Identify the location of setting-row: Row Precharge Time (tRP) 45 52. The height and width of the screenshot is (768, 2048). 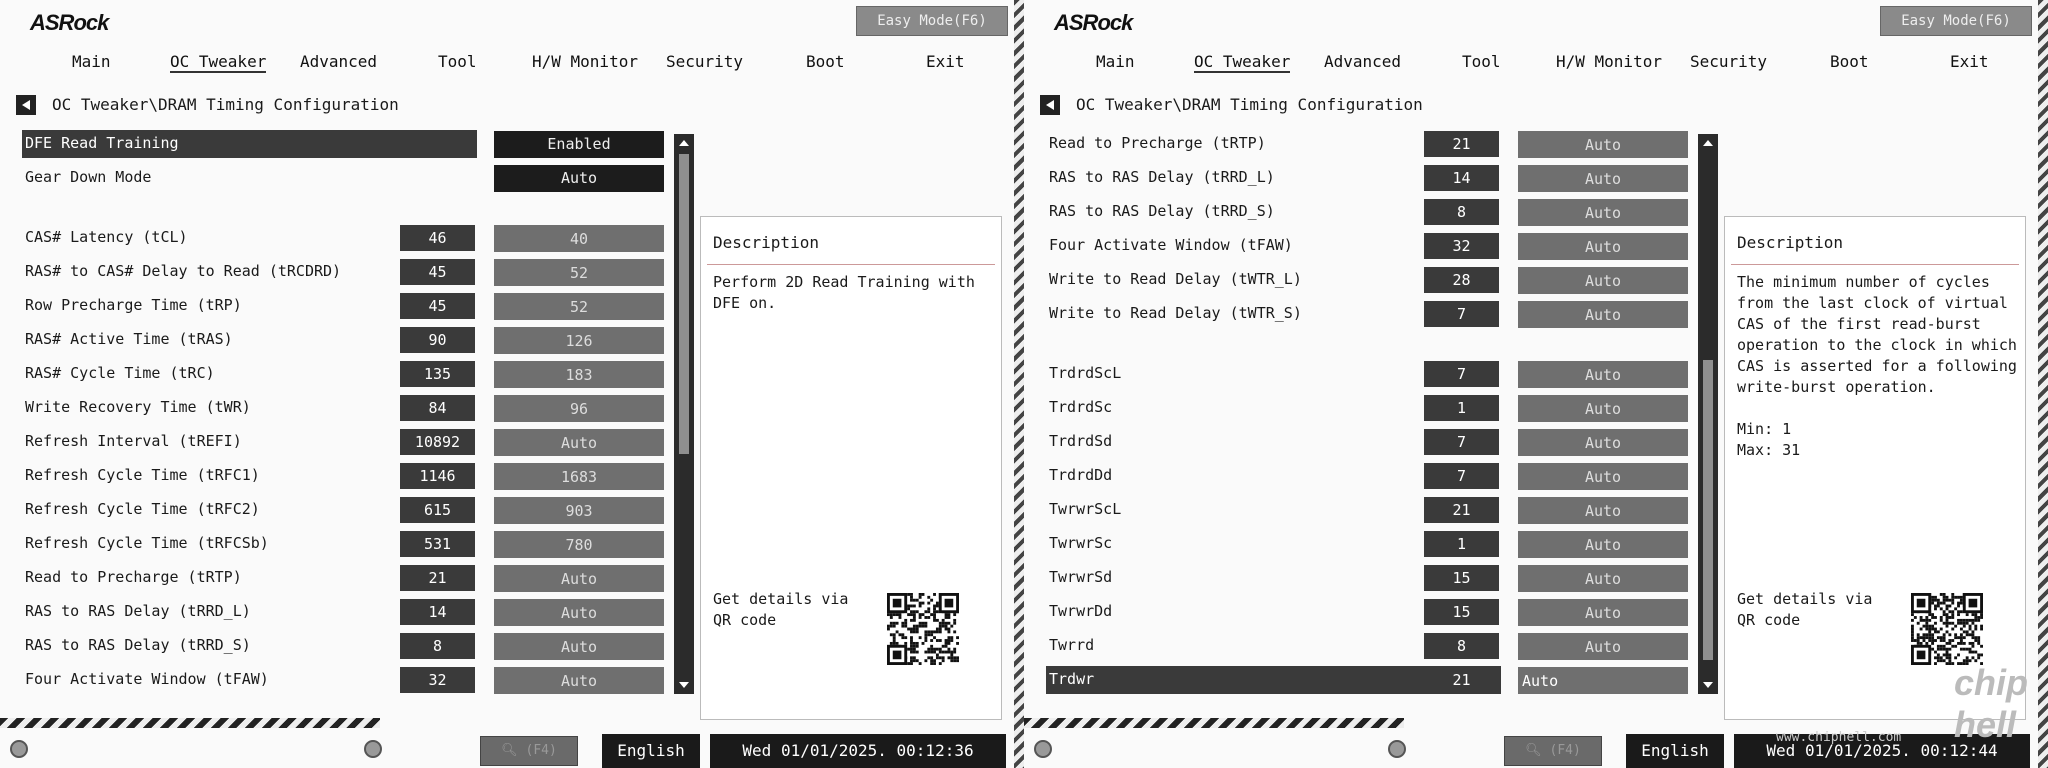
(347, 306).